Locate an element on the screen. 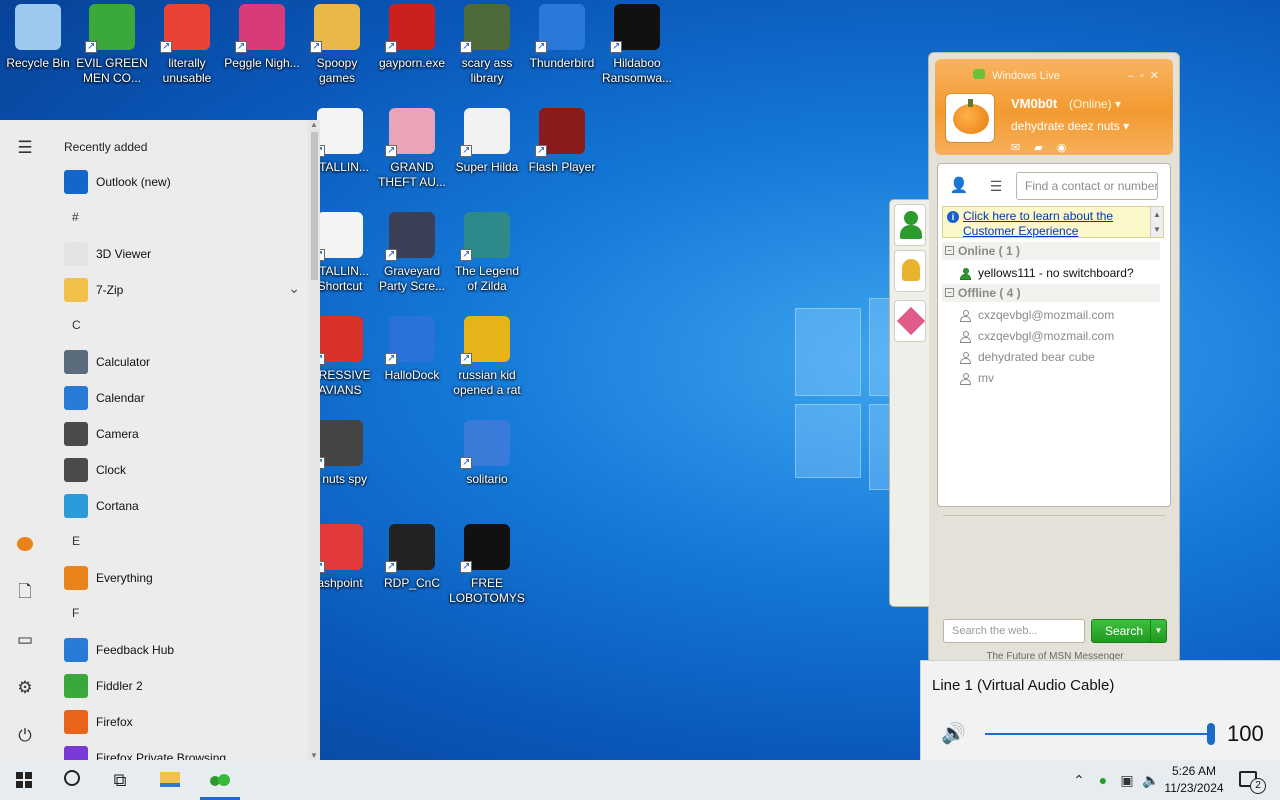  start-app-label: Firefox Private Browsing is located at coordinates (161, 755).